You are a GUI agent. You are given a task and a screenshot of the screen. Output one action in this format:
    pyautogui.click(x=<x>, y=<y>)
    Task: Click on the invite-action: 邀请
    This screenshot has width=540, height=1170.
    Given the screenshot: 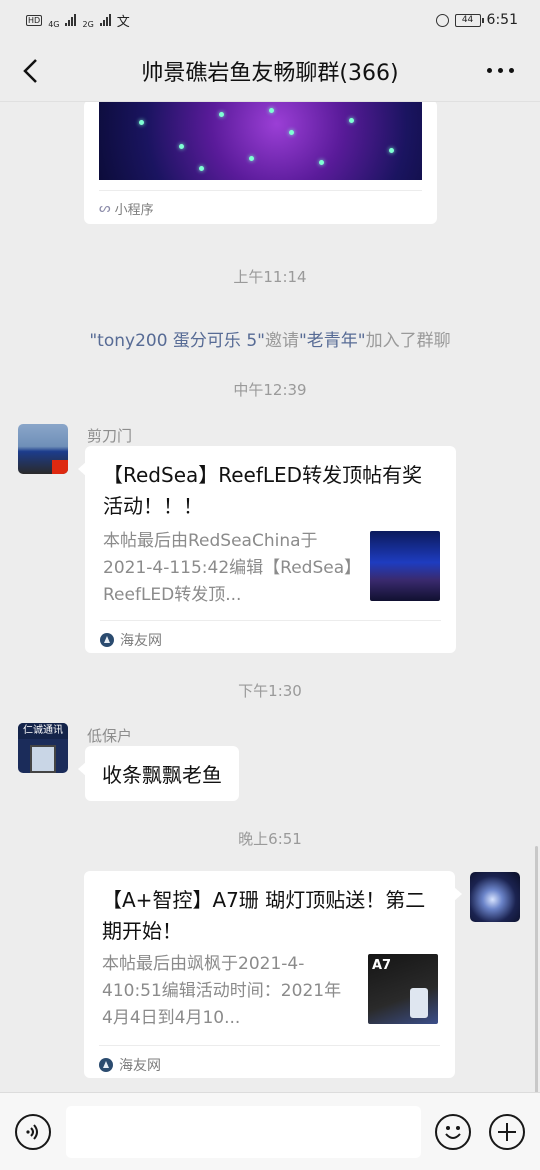 What is the action you would take?
    pyautogui.click(x=281, y=341)
    